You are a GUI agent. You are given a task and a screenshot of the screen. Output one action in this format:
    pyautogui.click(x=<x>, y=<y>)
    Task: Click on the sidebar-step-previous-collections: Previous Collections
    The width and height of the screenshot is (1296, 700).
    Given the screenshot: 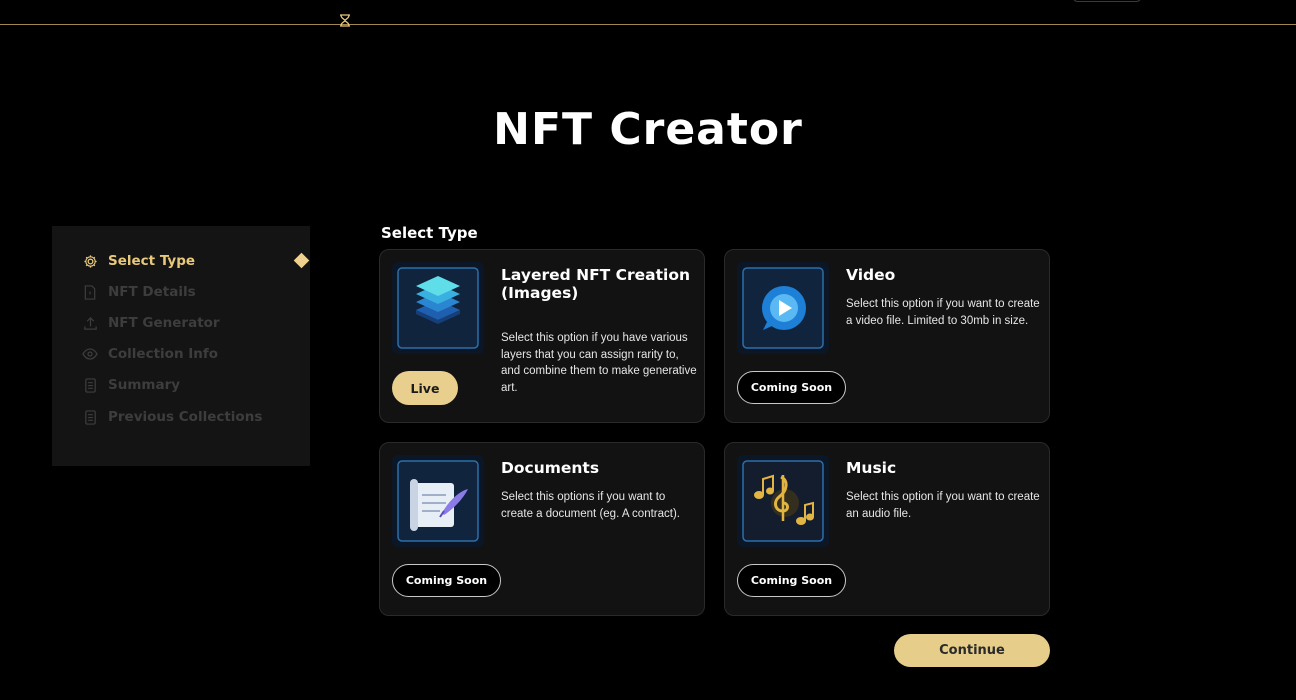 What is the action you would take?
    pyautogui.click(x=172, y=417)
    